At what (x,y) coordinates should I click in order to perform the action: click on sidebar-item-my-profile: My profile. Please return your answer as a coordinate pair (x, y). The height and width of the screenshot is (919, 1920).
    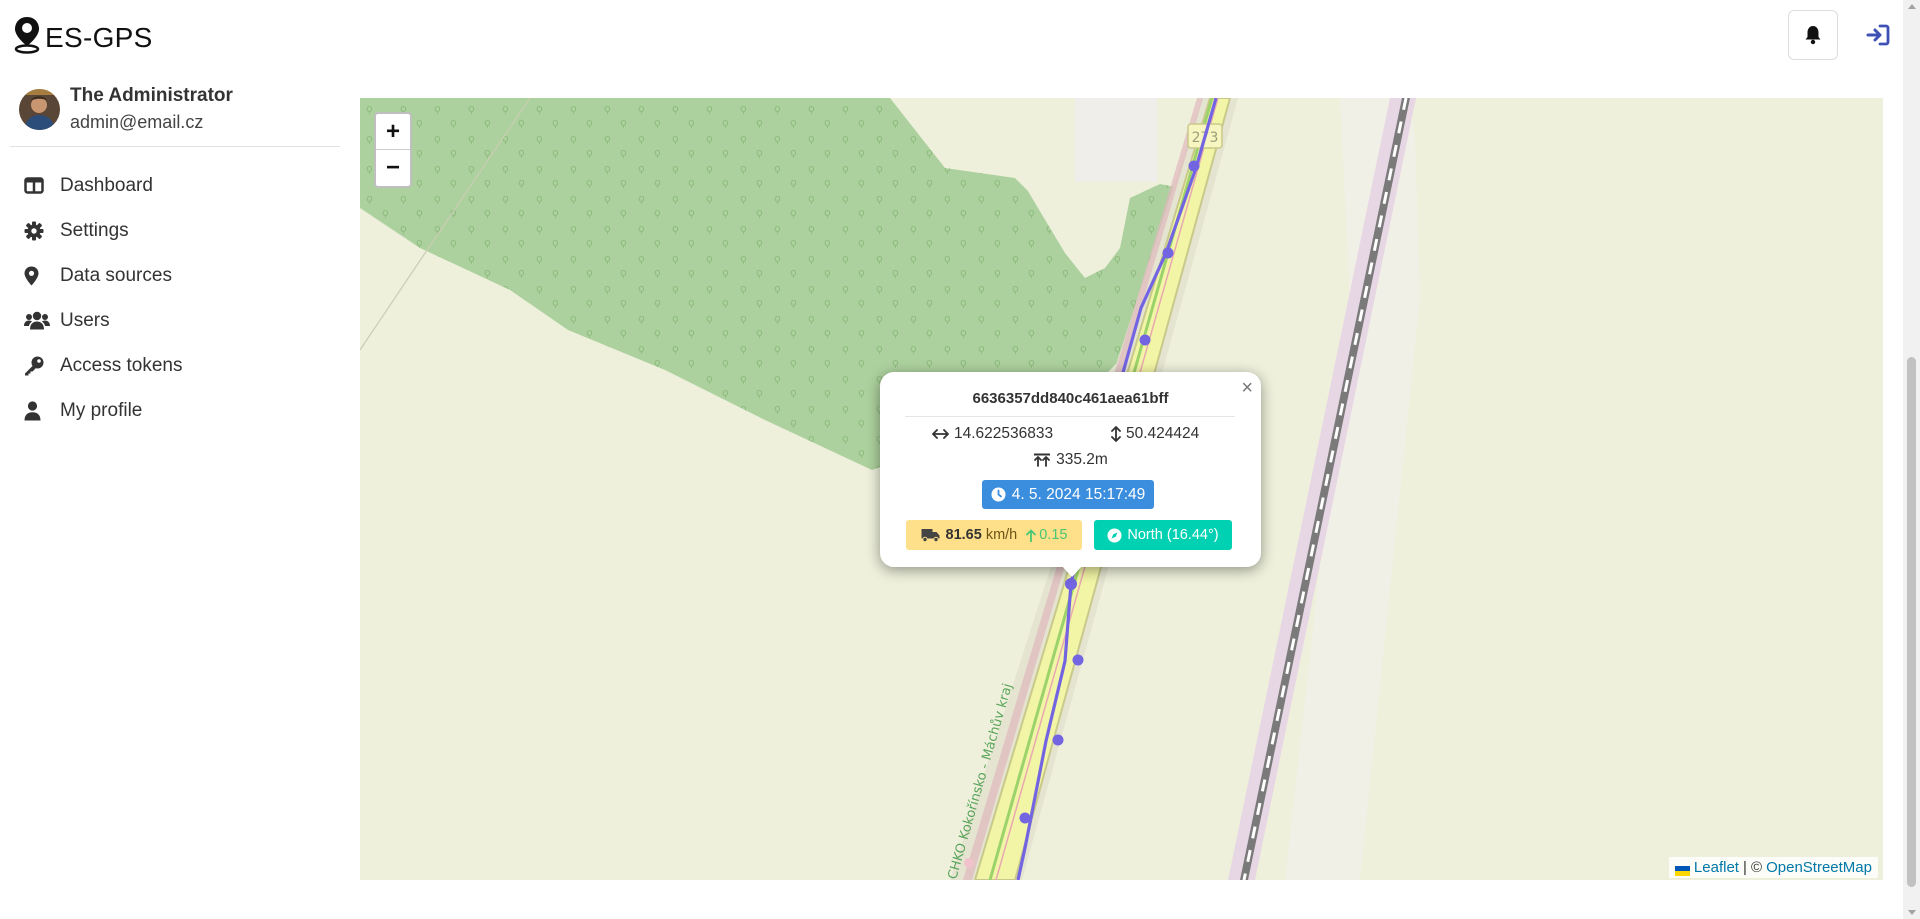
    Looking at the image, I should click on (170, 410).